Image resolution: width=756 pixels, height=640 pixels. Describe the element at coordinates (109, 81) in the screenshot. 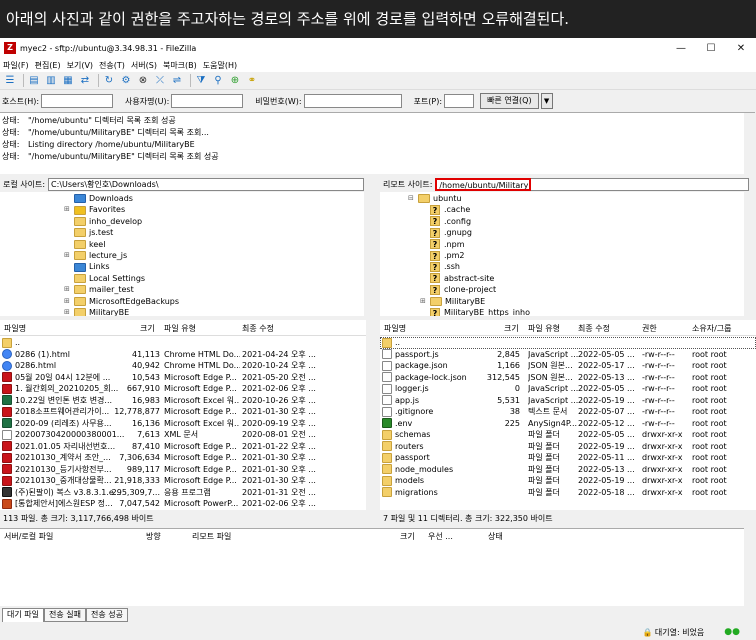

I see `refresh-icon: ↻` at that location.